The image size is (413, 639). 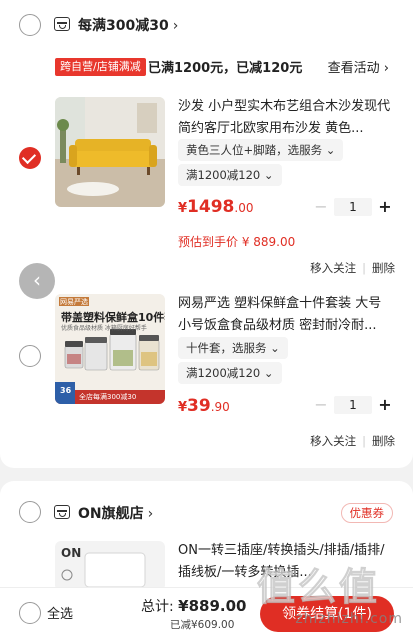 I want to click on product-spec-1: 黄色三人位+脚踏，选服务 ⌄, so click(x=261, y=150).